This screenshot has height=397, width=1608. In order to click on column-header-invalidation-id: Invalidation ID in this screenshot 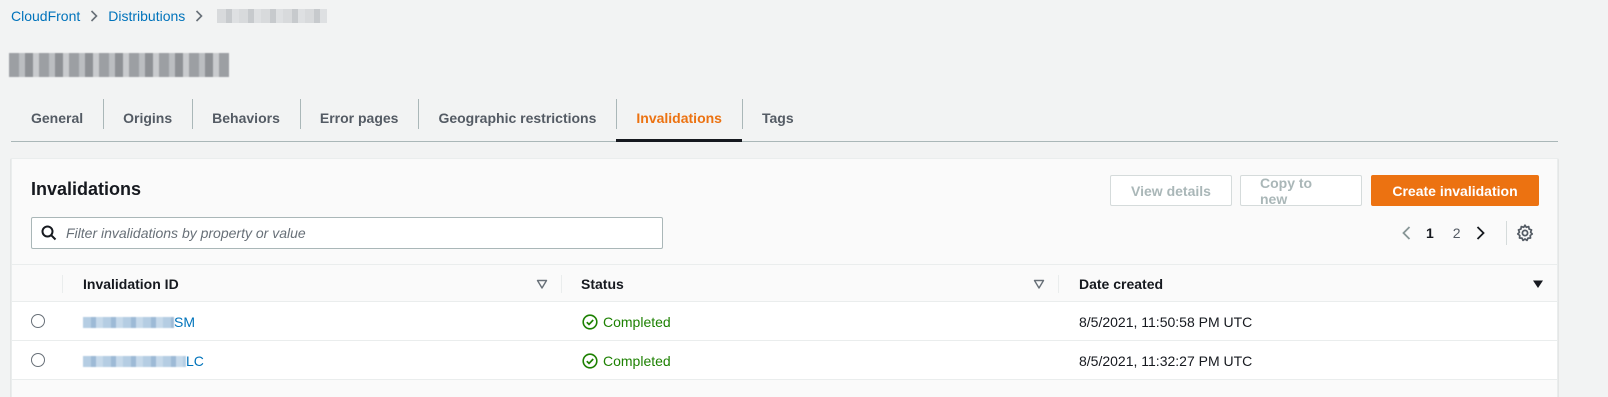, I will do `click(131, 284)`.